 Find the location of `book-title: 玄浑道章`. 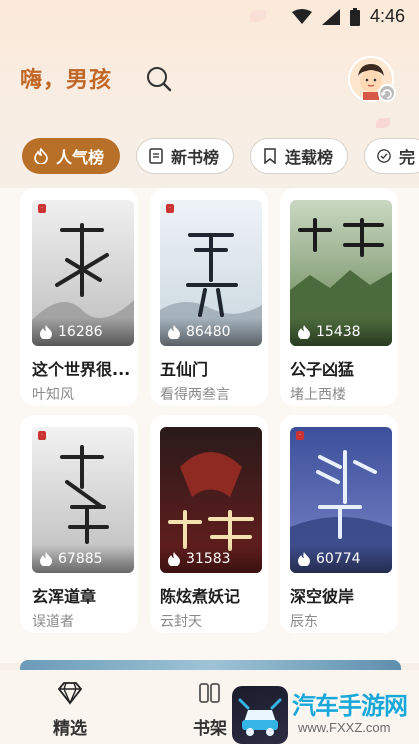

book-title: 玄浑道章 is located at coordinates (64, 596).